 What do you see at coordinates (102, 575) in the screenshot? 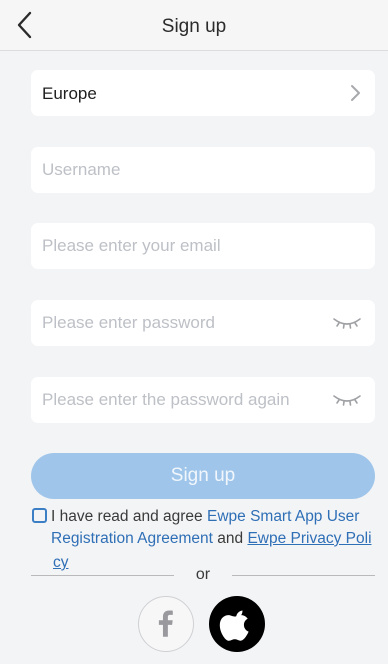
I see `divider-line-left` at bounding box center [102, 575].